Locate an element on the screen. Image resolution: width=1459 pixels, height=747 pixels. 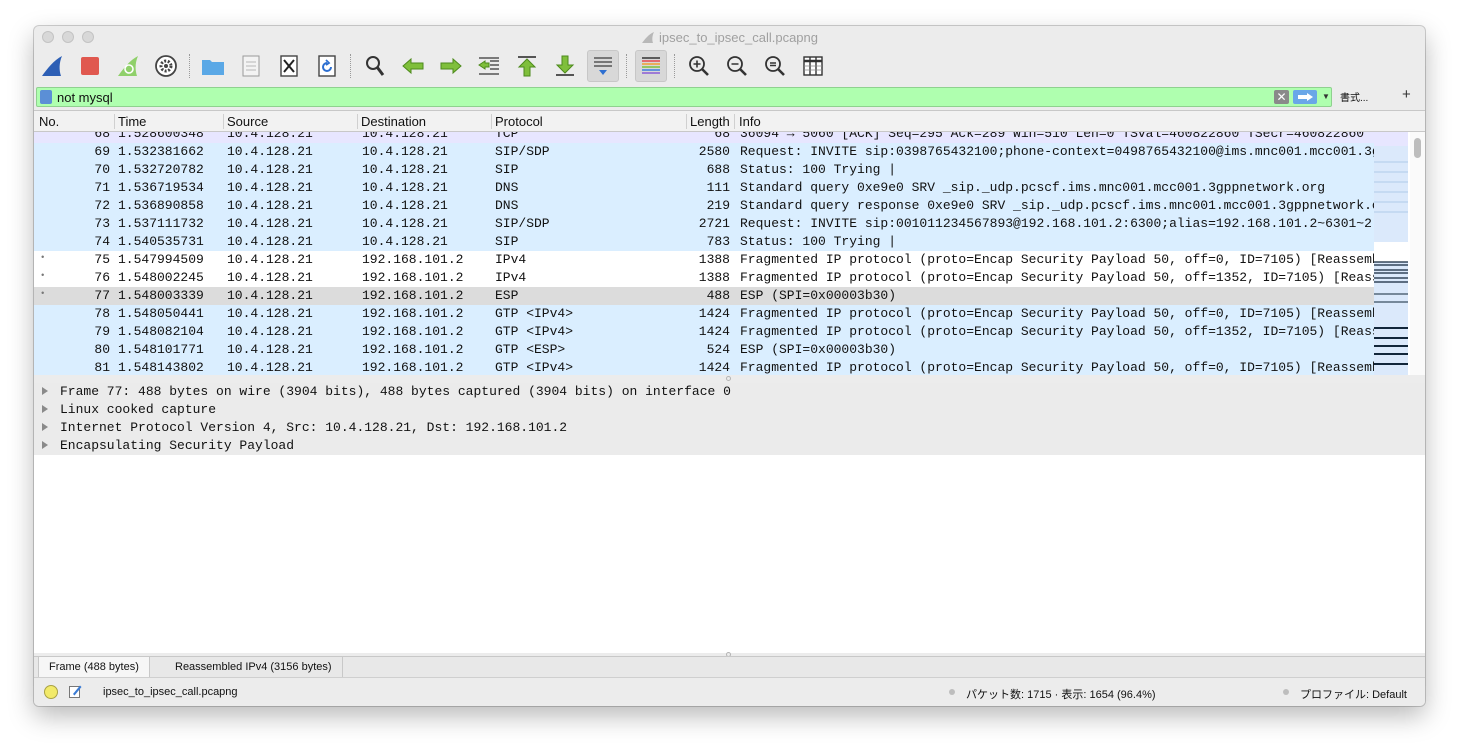
resize-columns-button is located at coordinates (813, 66).